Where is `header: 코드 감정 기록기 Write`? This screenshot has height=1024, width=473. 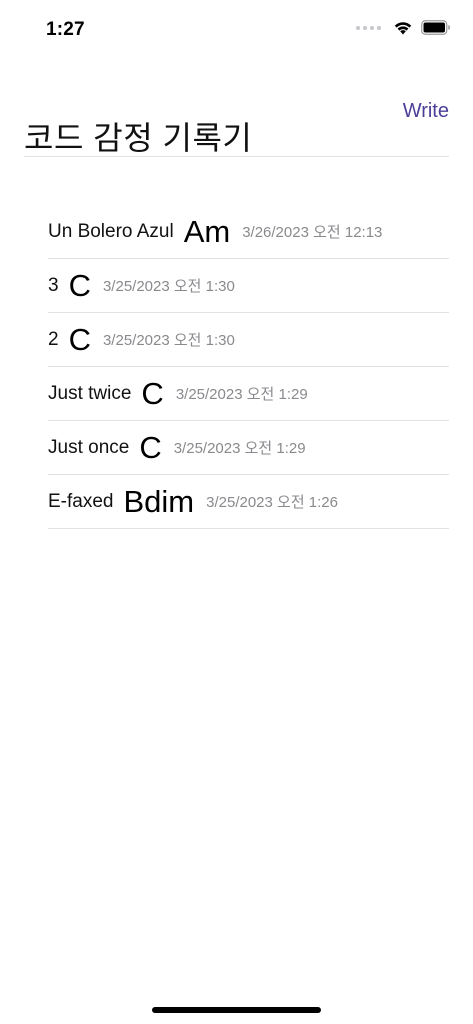
header: 코드 감정 기록기 Write is located at coordinates (236, 121).